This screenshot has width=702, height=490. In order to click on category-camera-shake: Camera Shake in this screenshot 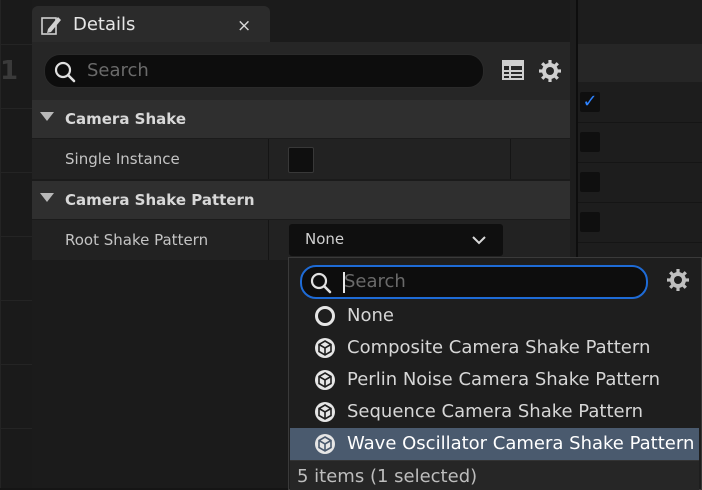, I will do `click(301, 119)`.